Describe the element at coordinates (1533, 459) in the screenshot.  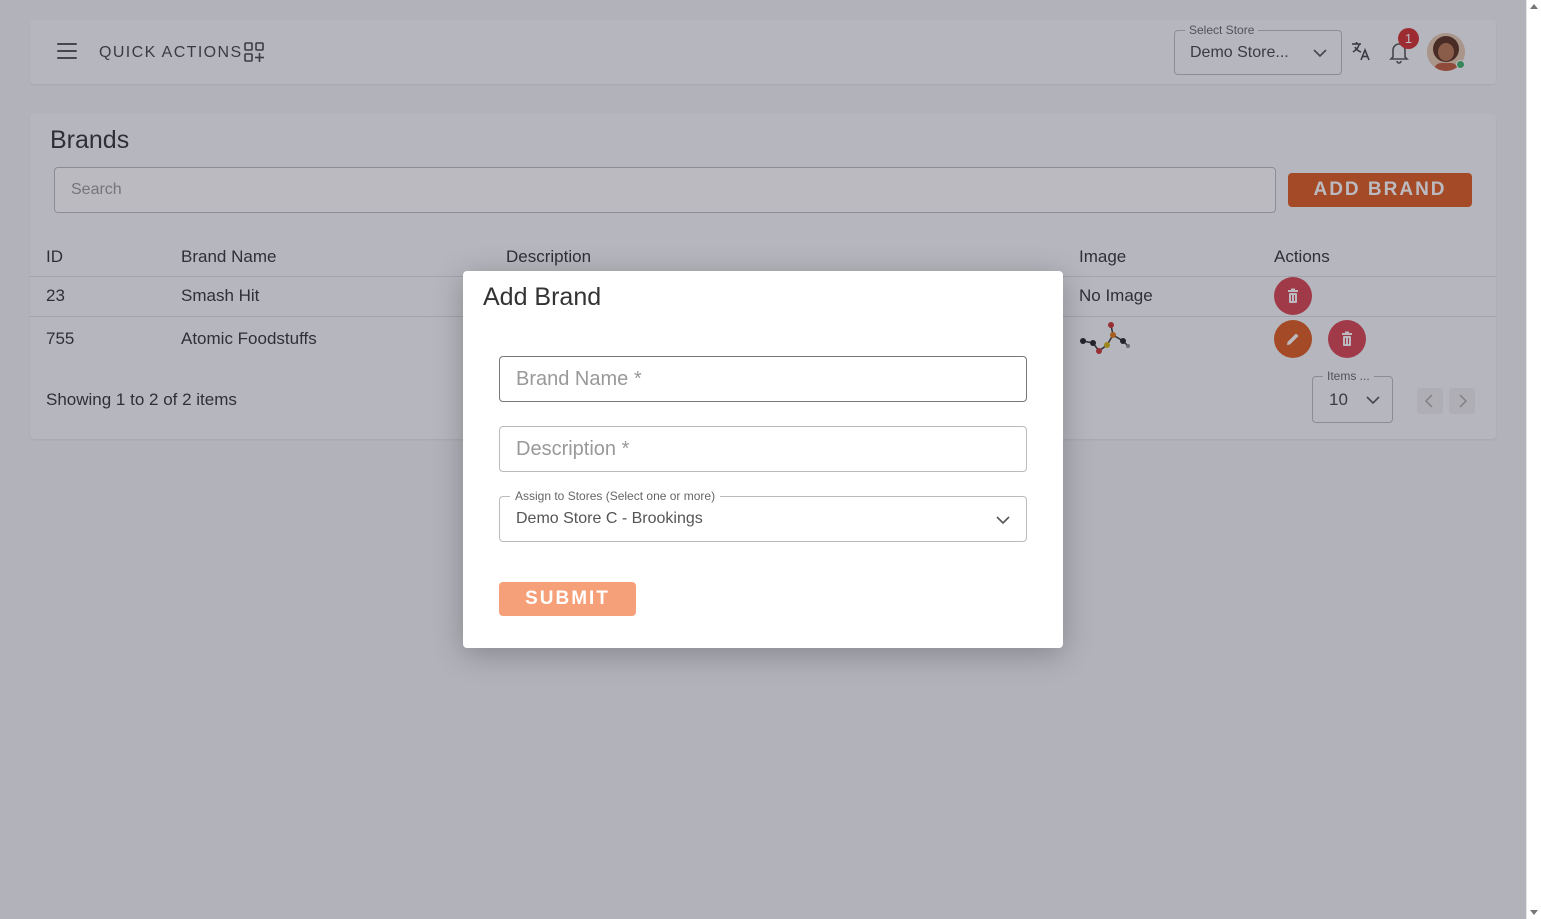
I see `page-scrollbar` at that location.